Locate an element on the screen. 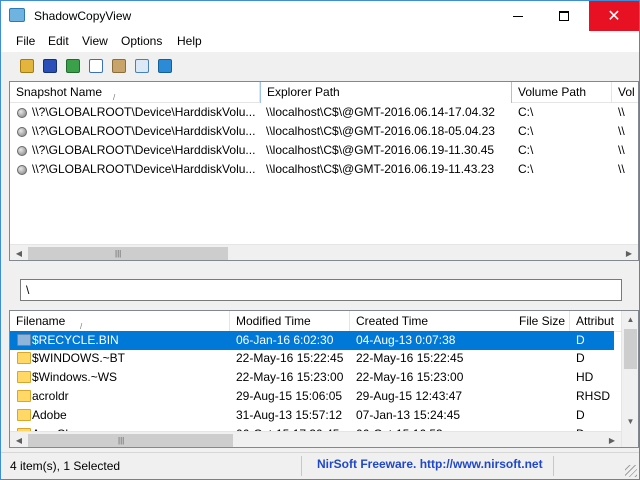  col-vol-label: Vol is located at coordinates (626, 92).